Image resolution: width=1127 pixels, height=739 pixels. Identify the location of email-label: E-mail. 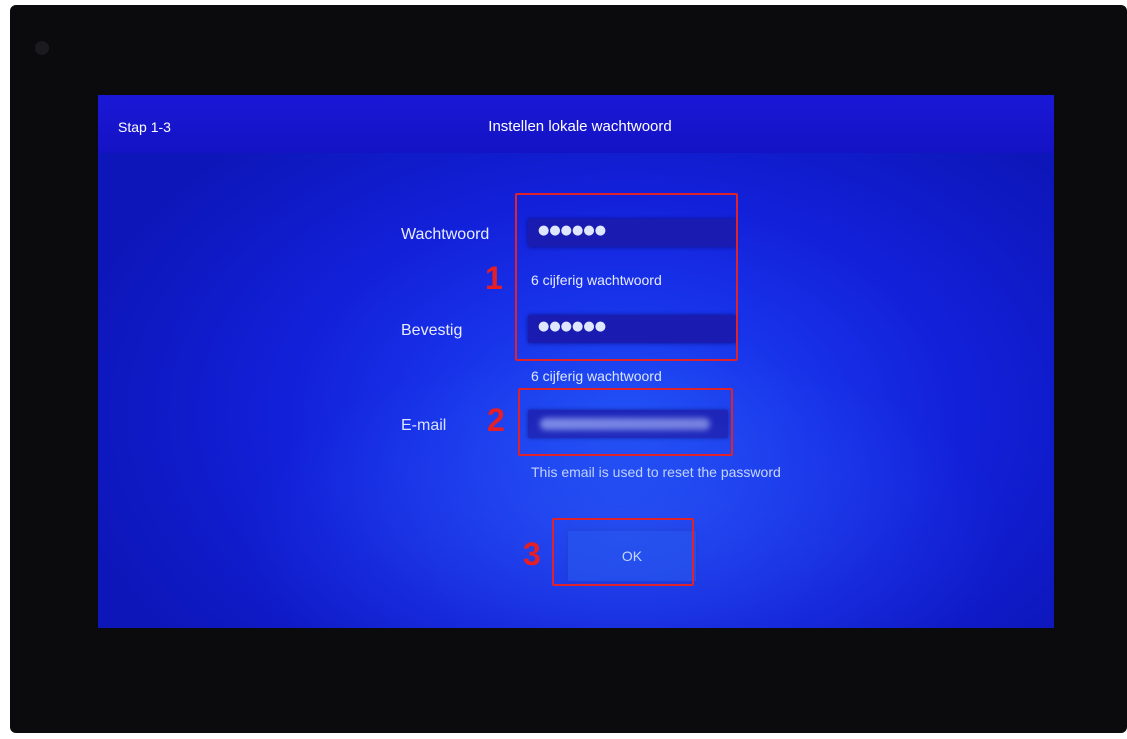
(424, 425).